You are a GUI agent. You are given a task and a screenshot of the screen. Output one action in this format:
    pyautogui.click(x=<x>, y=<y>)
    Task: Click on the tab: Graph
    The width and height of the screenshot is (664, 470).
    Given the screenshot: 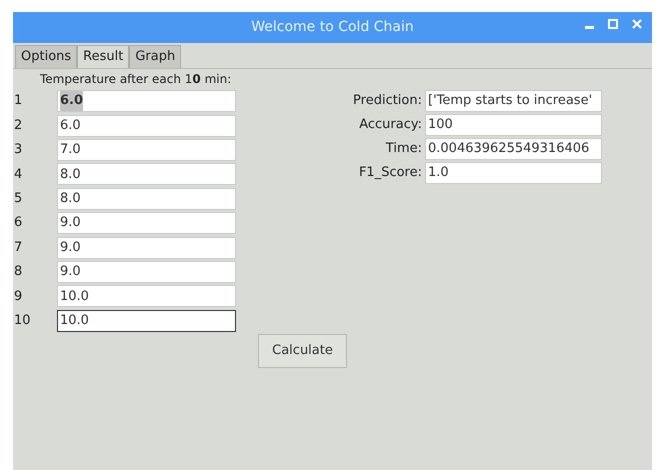 What is the action you would take?
    pyautogui.click(x=155, y=56)
    